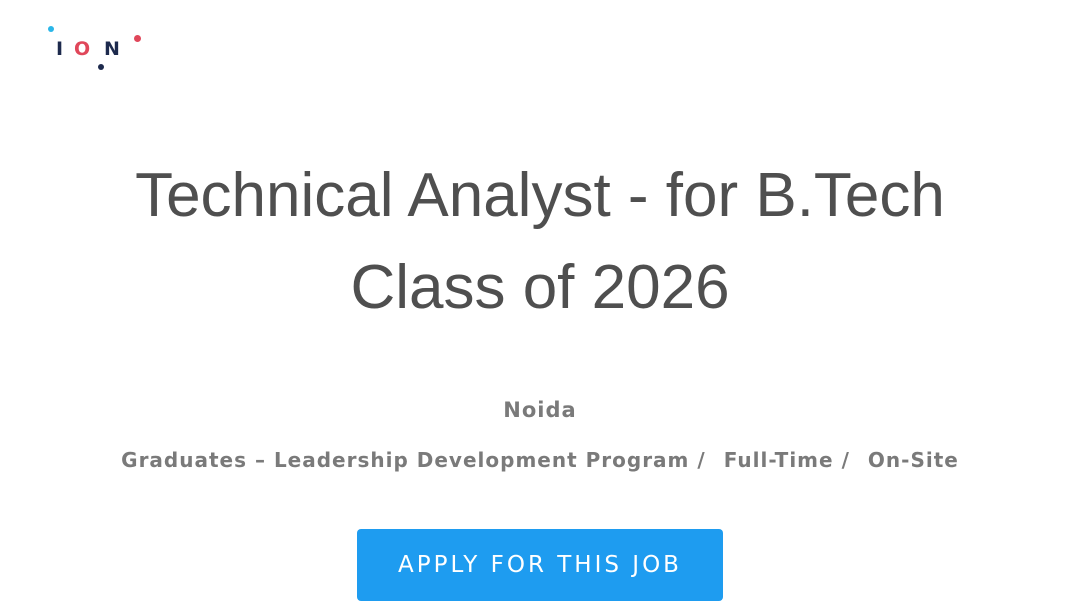  What do you see at coordinates (101, 67) in the screenshot?
I see `logo-dot-dark` at bounding box center [101, 67].